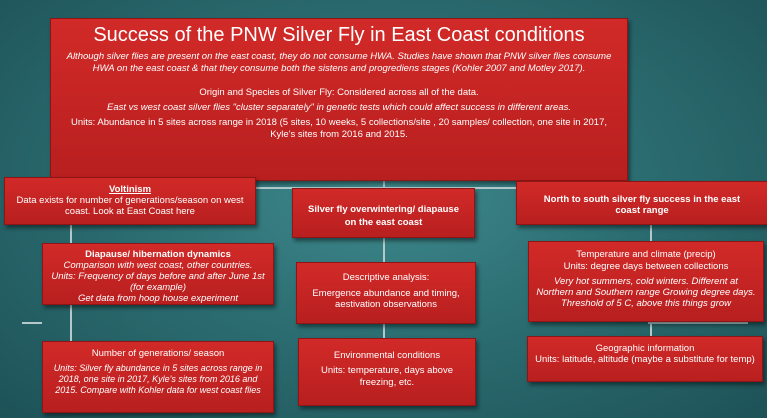 The width and height of the screenshot is (767, 418). Describe the element at coordinates (646, 254) in the screenshot. I see `temperature-title: Temperature and climate (precip)` at that location.